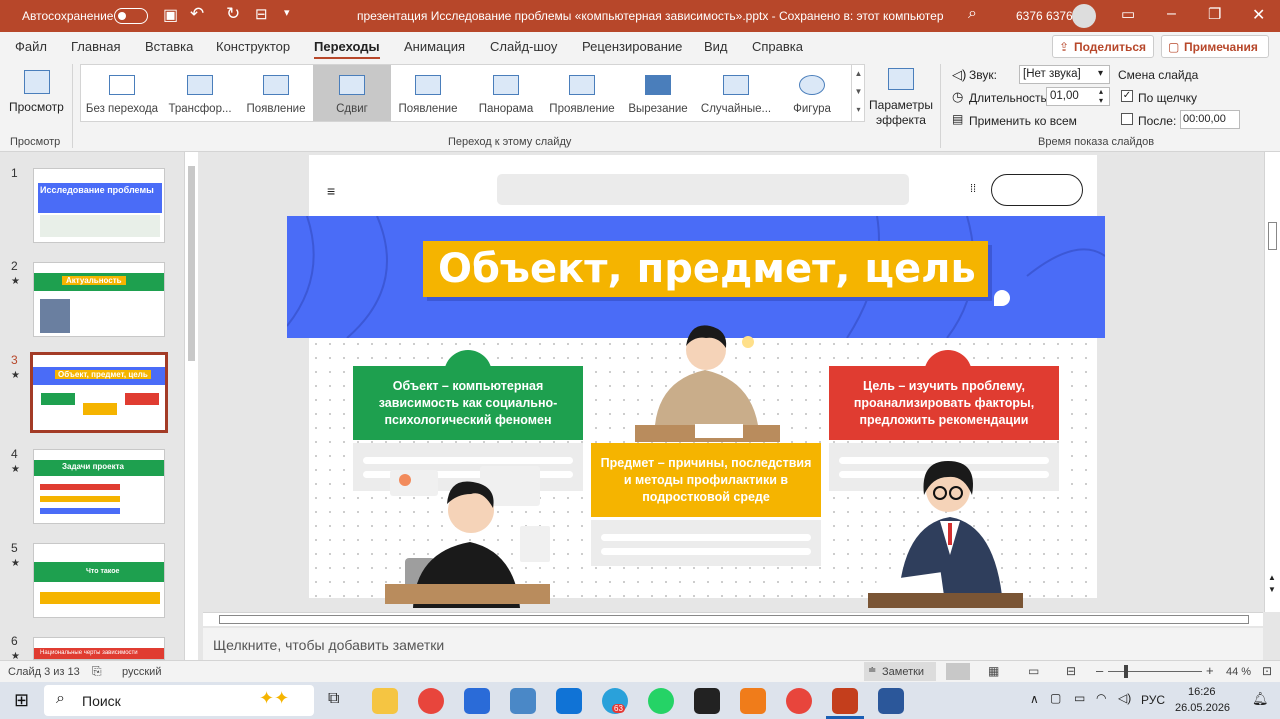 This screenshot has width=1280, height=719. Describe the element at coordinates (1202, 692) in the screenshot. I see `clock-time: 16:26` at that location.